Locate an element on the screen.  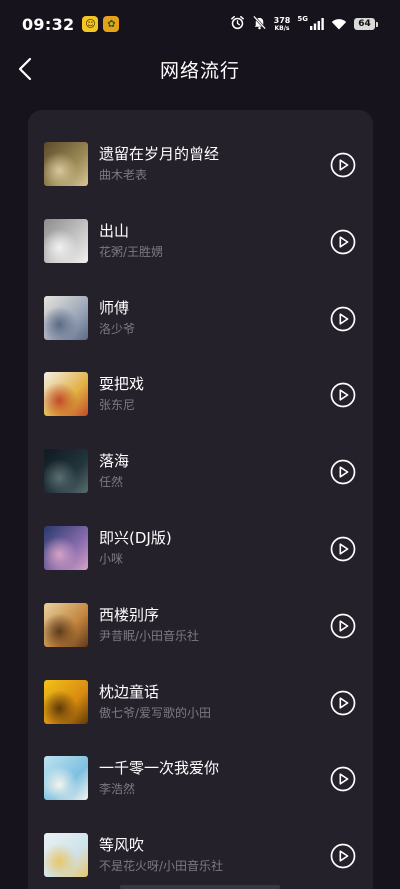
mute-icon is located at coordinates (259, 24).